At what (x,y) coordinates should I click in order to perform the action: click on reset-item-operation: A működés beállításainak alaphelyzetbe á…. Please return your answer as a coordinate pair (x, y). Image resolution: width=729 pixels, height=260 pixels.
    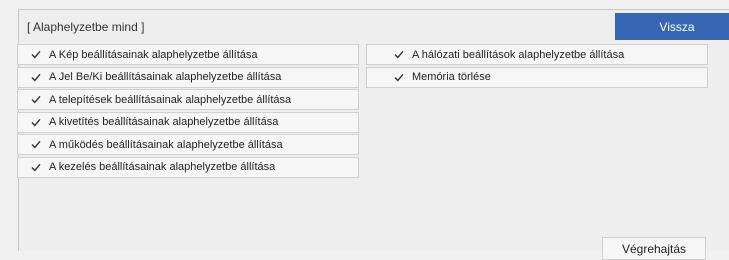
    Looking at the image, I should click on (188, 144).